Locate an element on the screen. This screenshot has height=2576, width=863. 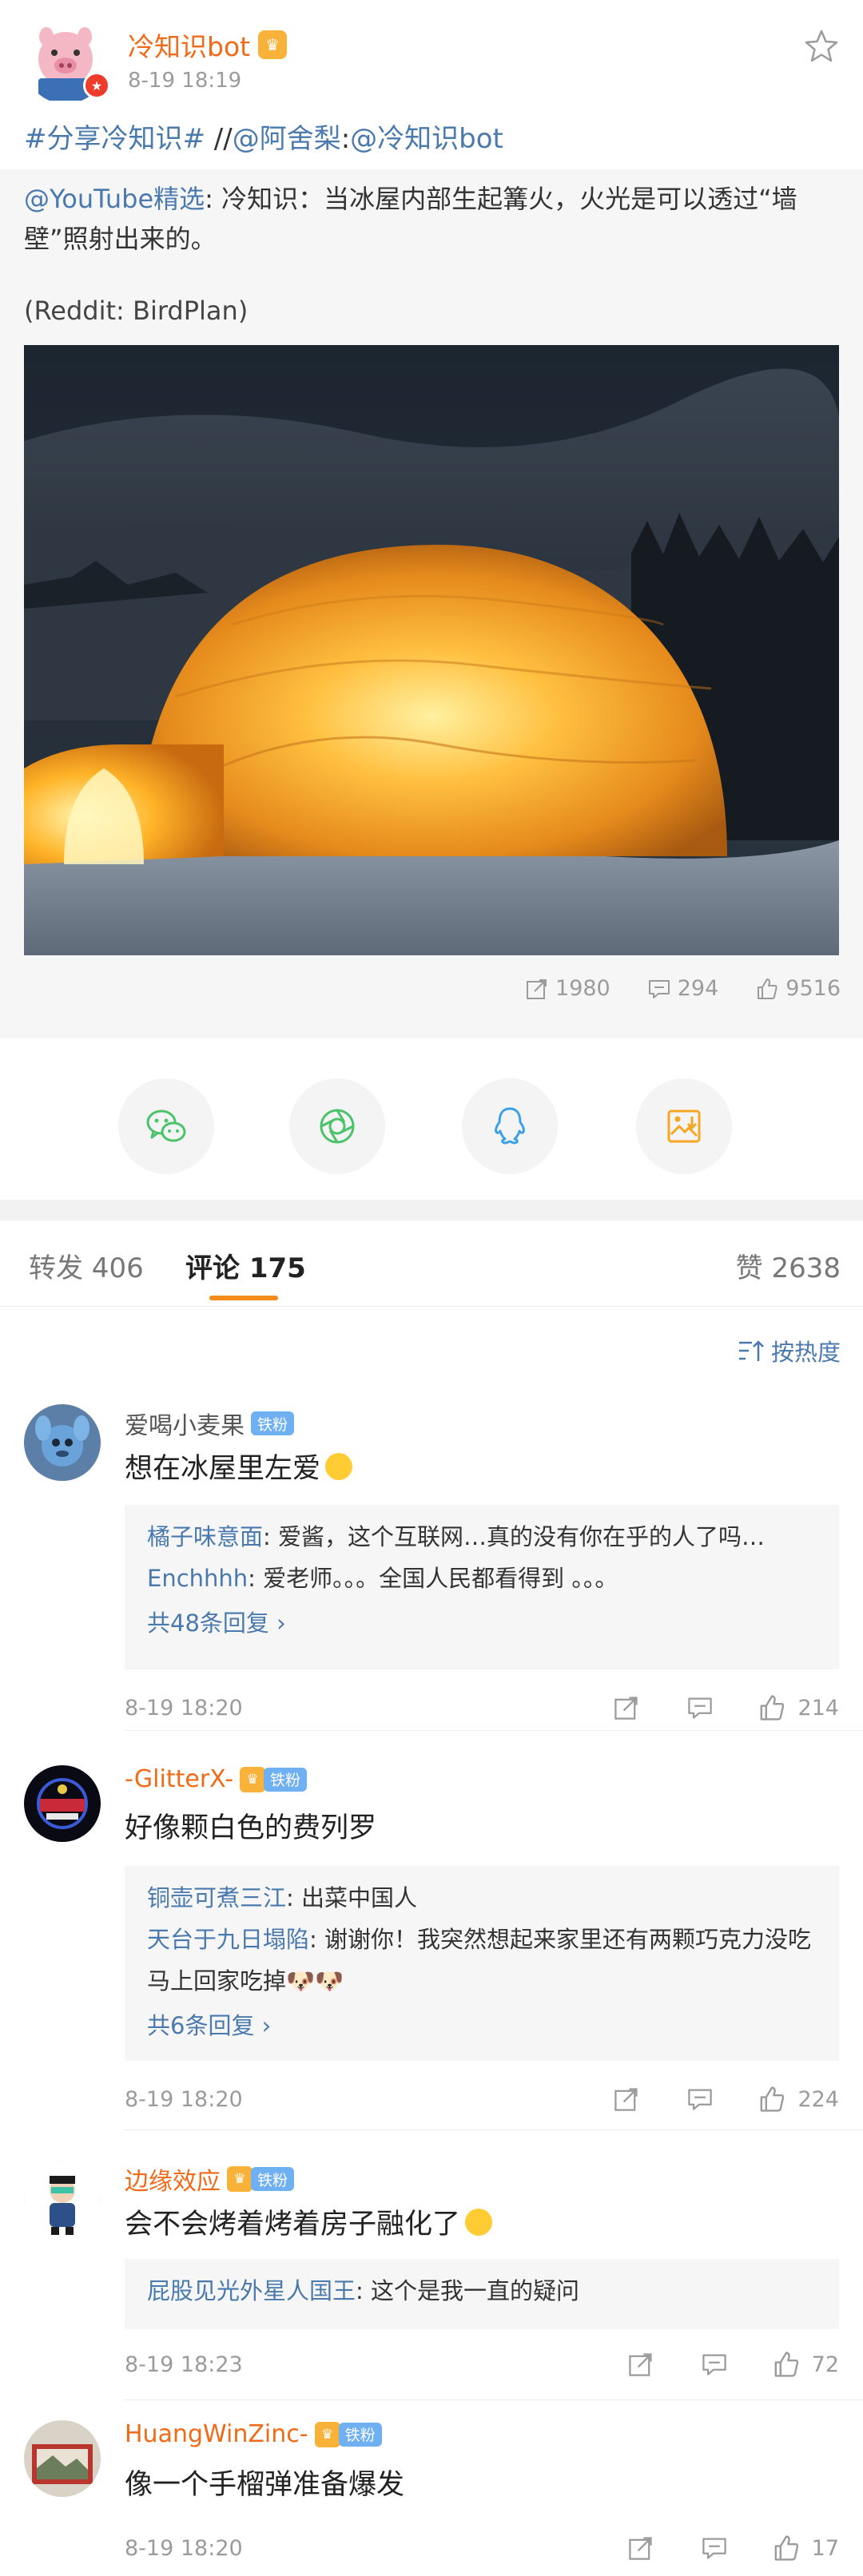
post-time: 8-19 18:19 is located at coordinates (185, 81).